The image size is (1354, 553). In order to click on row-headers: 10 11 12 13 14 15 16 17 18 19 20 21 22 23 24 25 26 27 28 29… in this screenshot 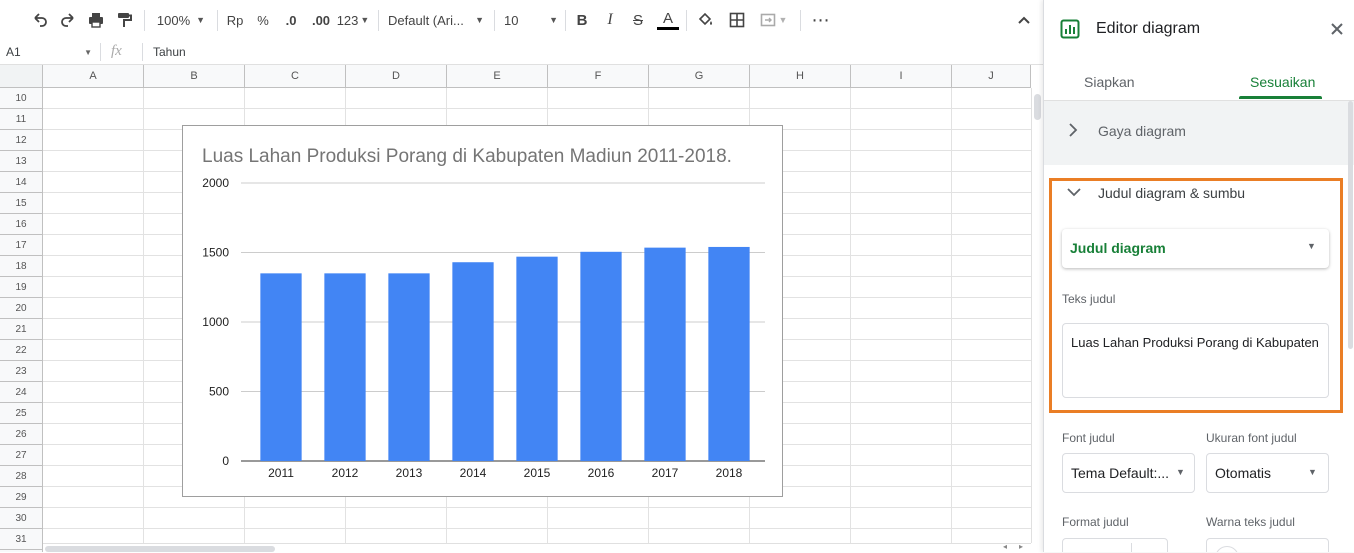, I will do `click(21, 320)`.